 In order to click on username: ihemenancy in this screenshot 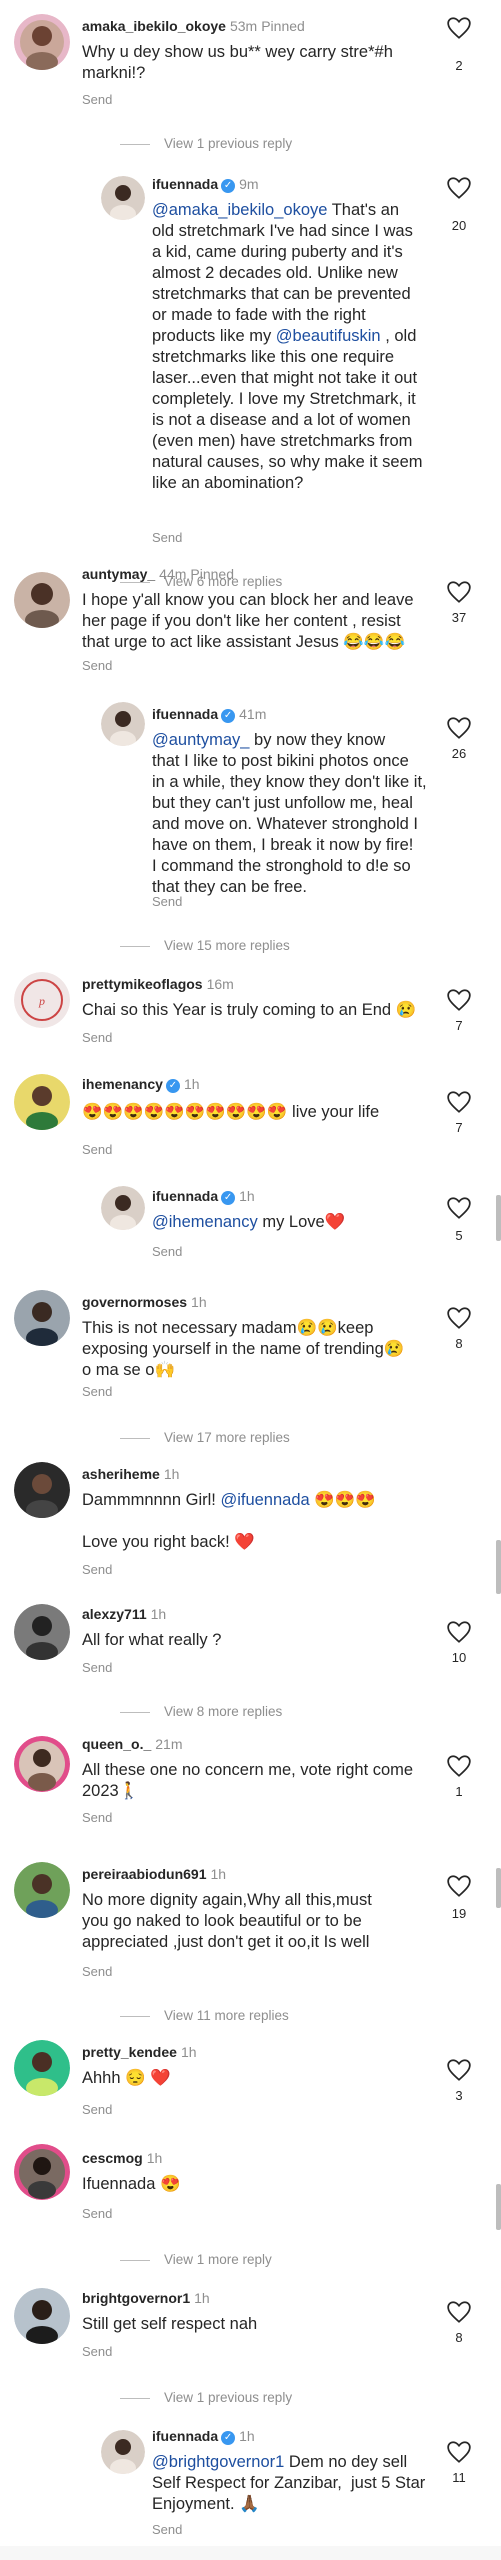, I will do `click(122, 1084)`.